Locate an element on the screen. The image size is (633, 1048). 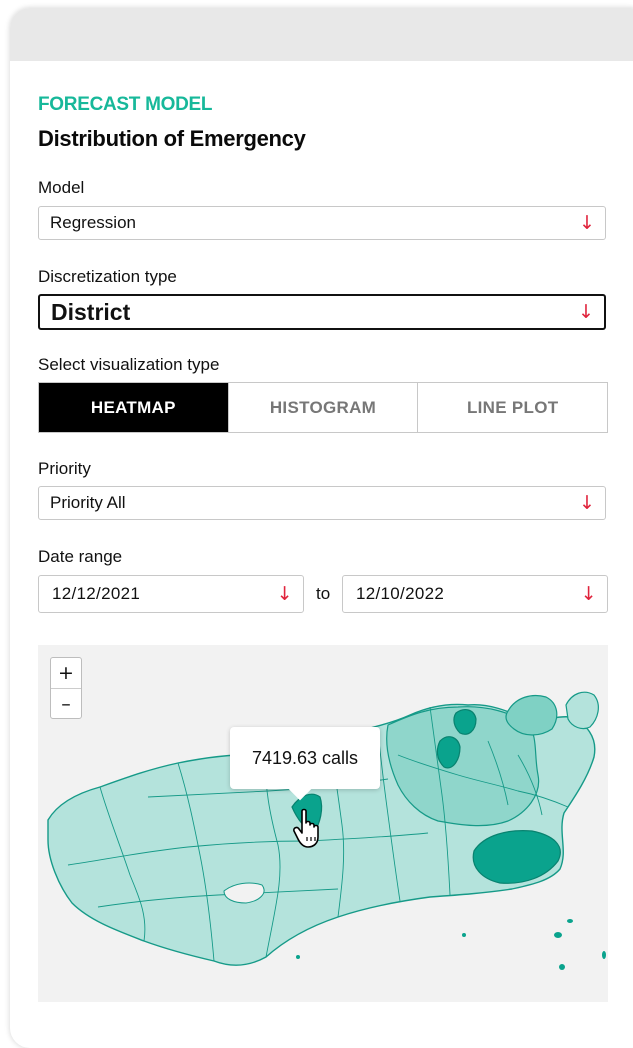
date-range-separator: to is located at coordinates (323, 593).